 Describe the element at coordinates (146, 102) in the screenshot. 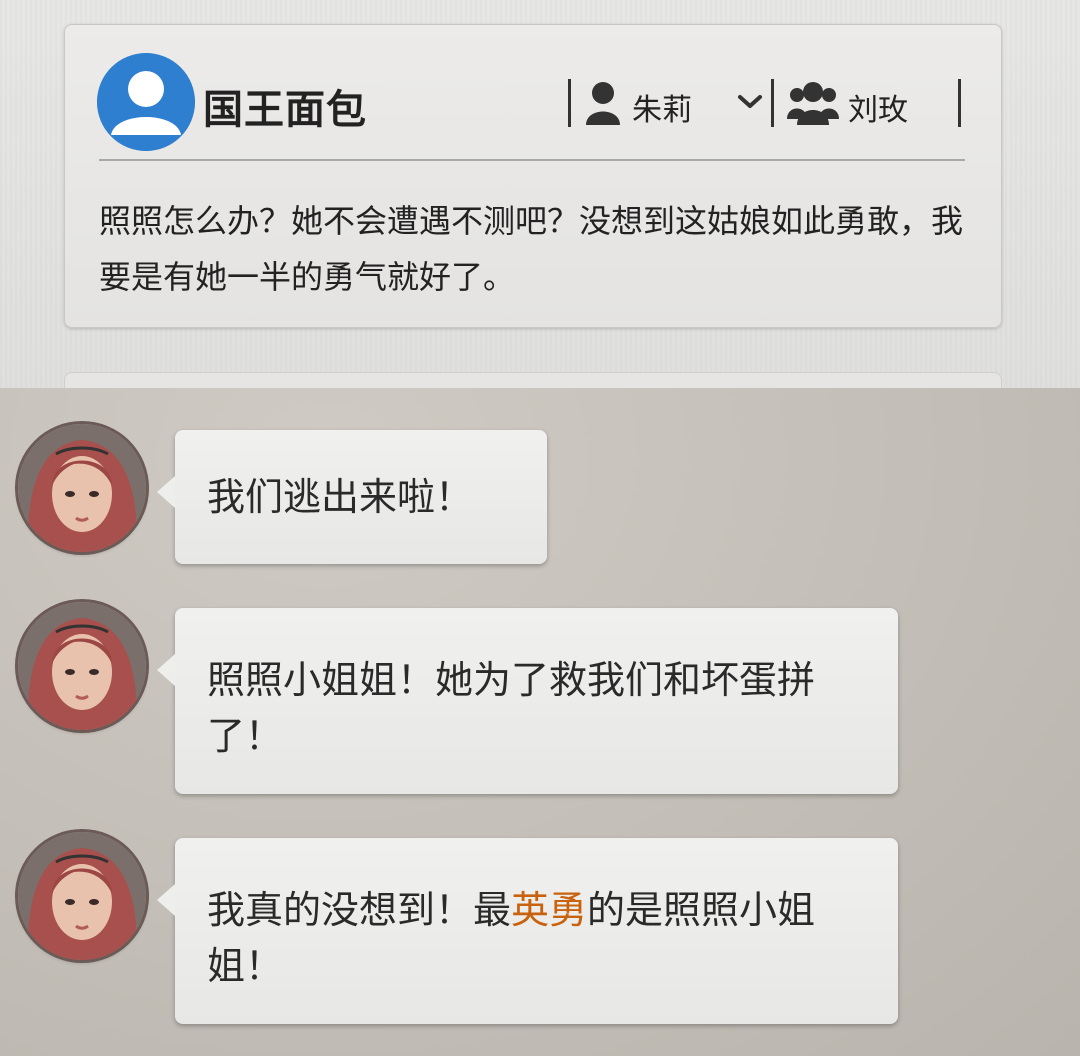

I see `author-avatar-icon` at that location.